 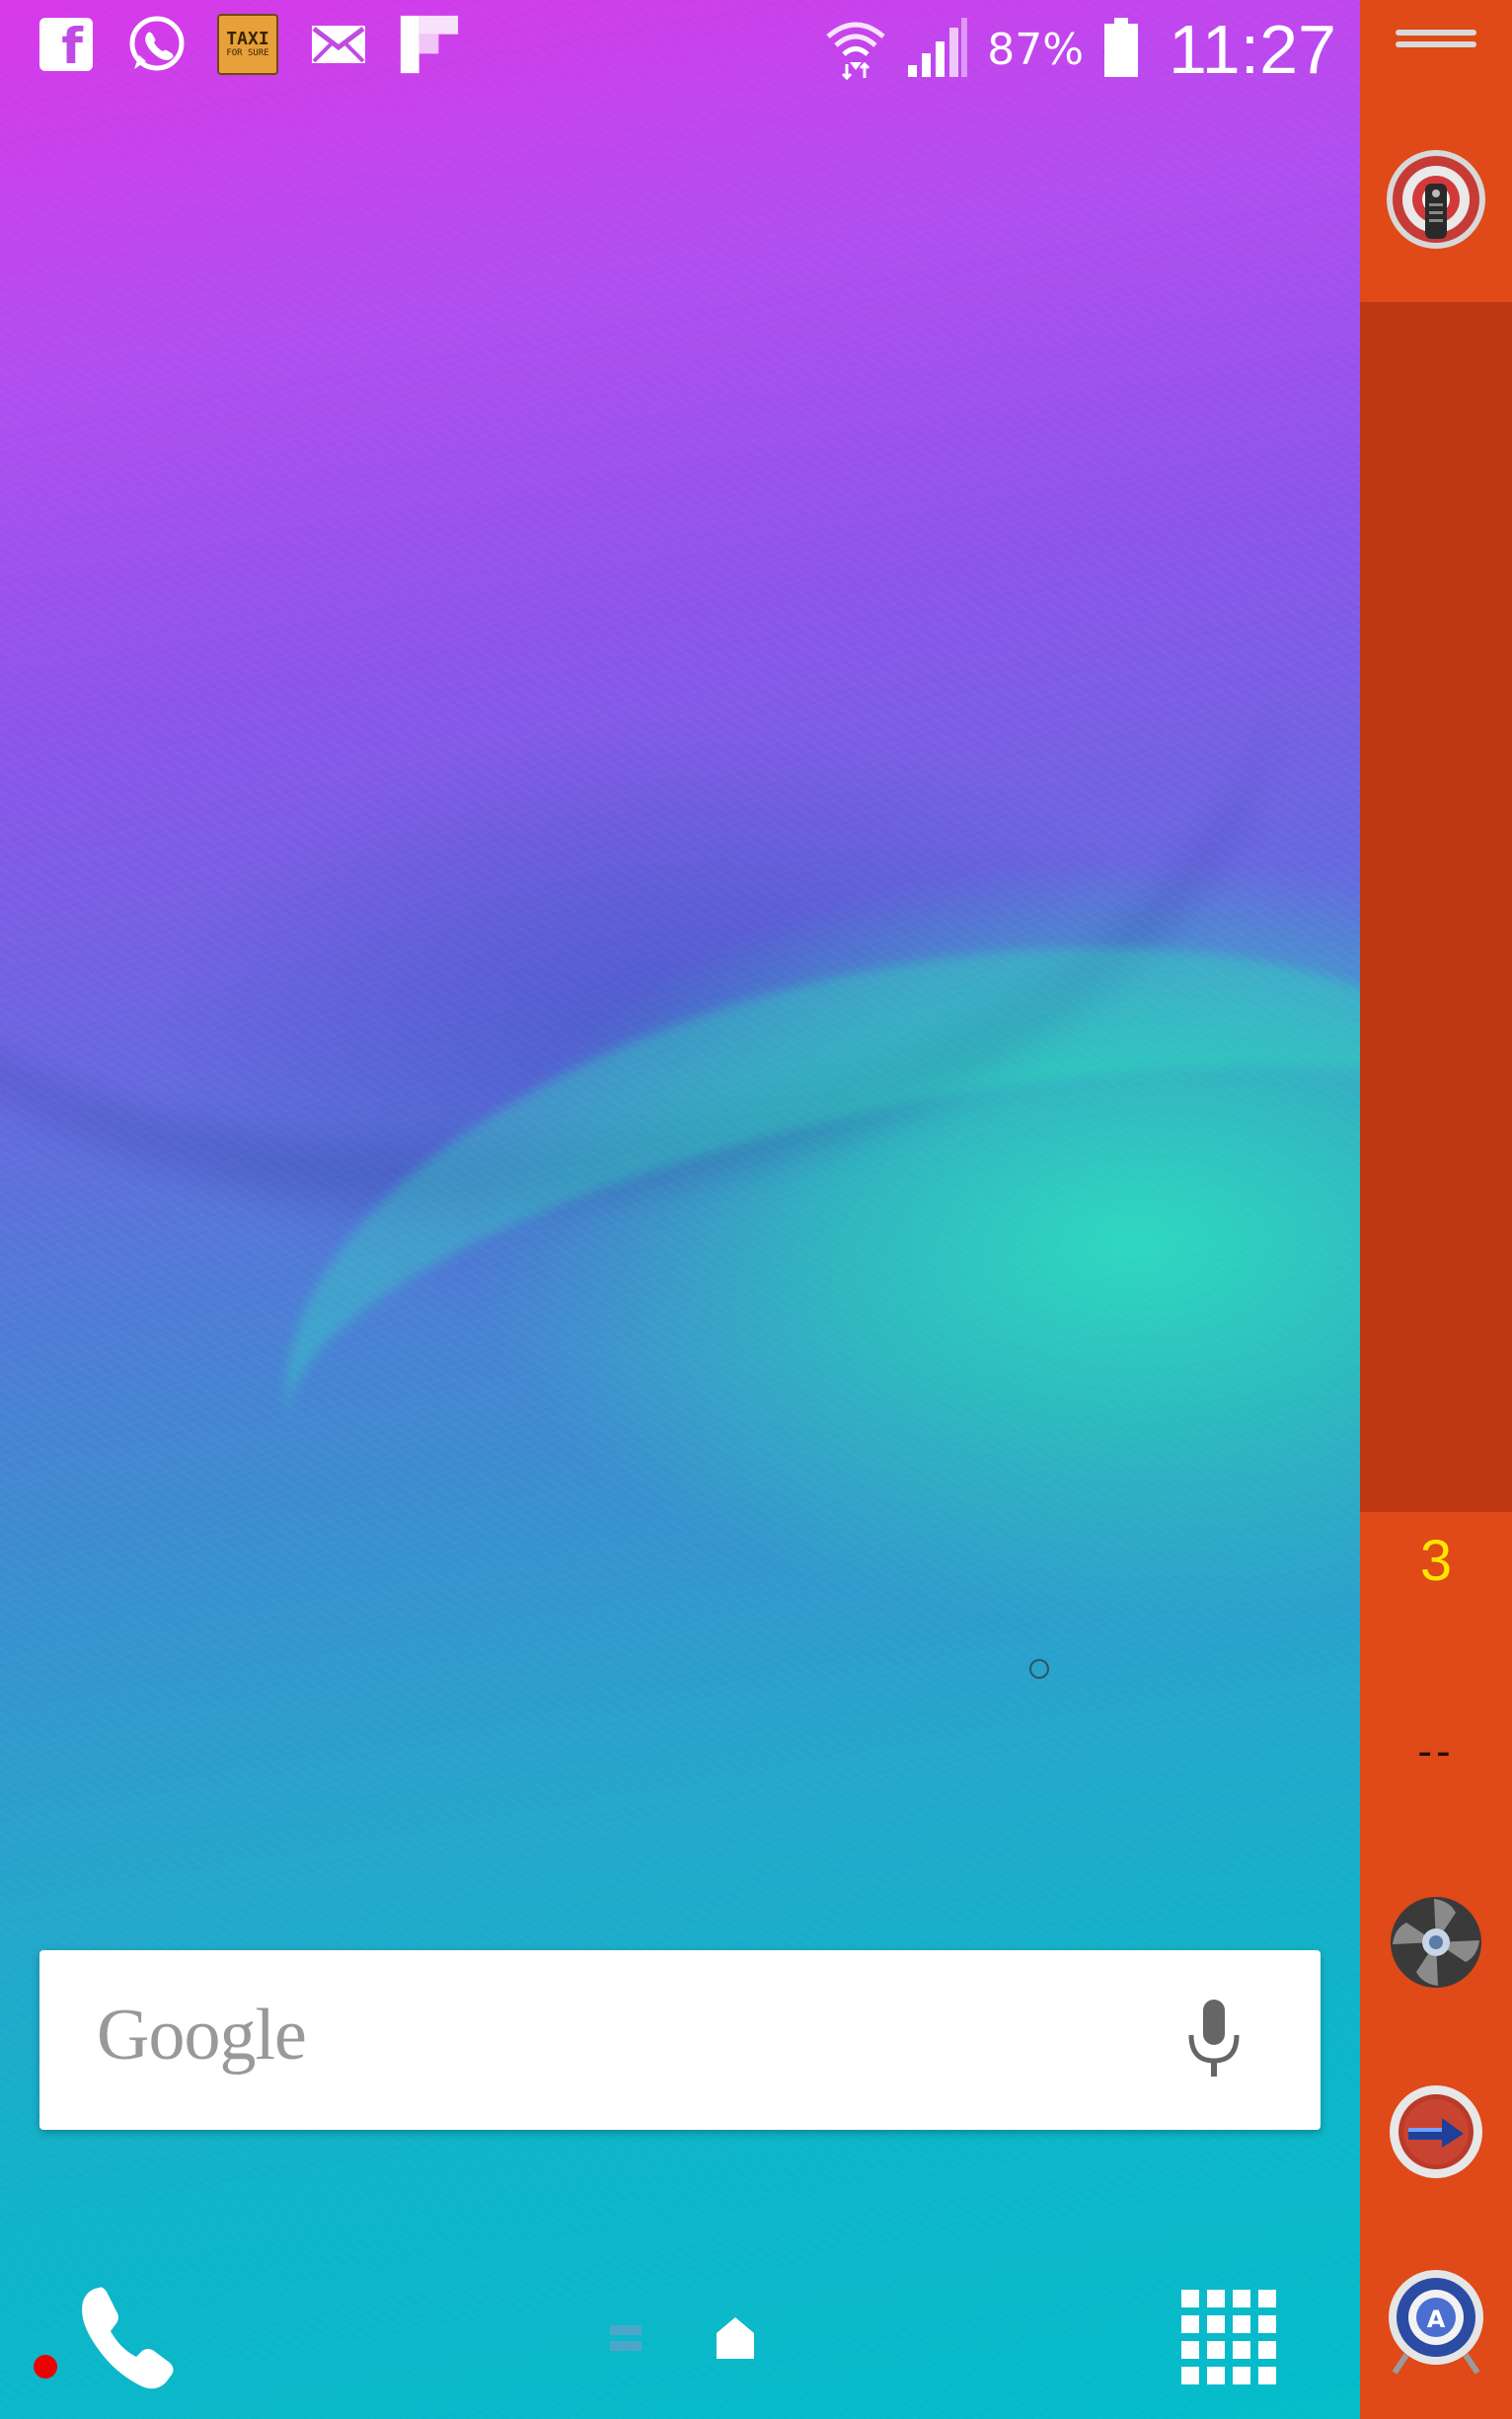 What do you see at coordinates (680, 2040) in the screenshot?
I see `google-search-widget: Google` at bounding box center [680, 2040].